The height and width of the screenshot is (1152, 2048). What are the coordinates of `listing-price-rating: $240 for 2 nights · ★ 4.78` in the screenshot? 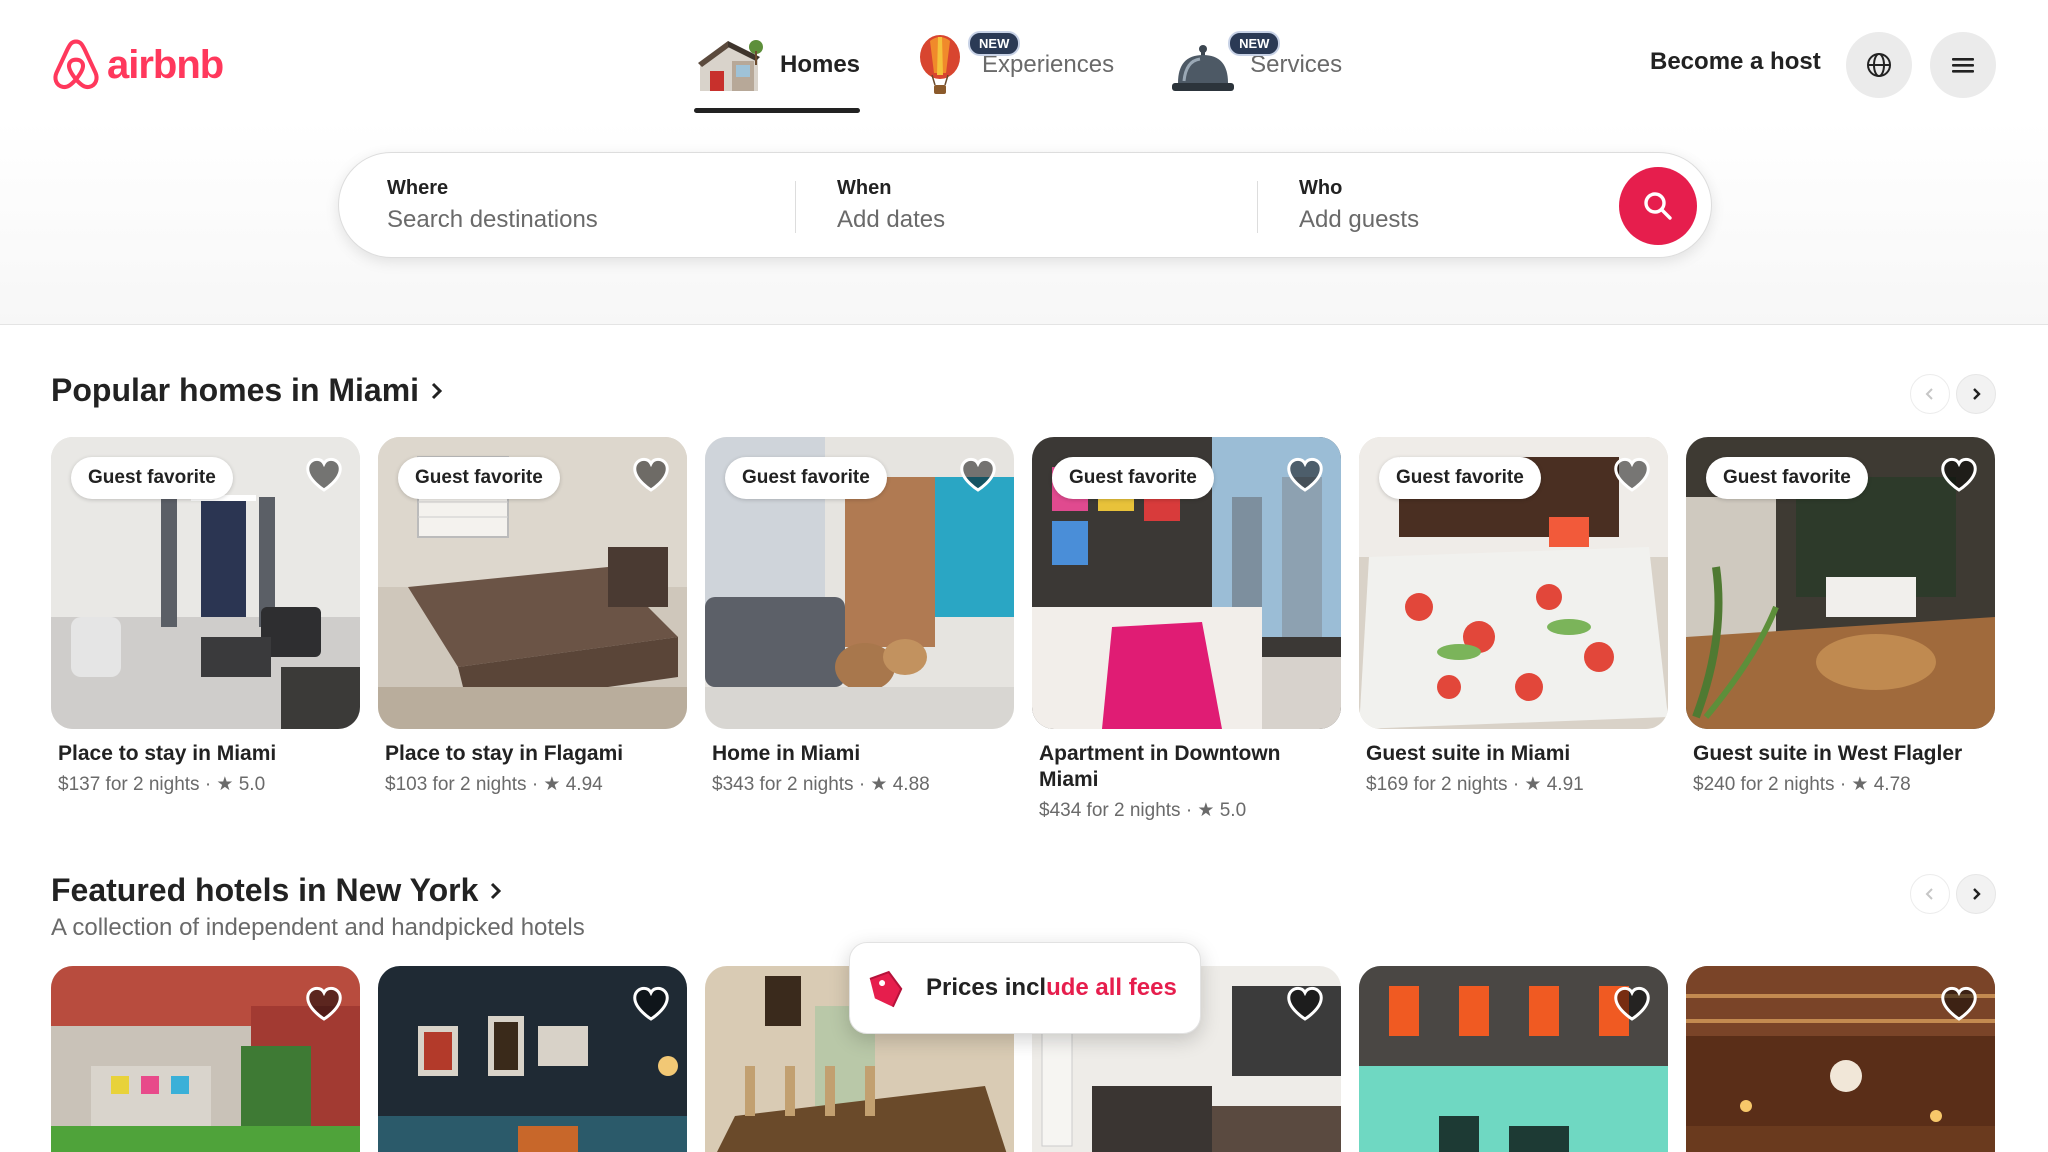 It's located at (1802, 784).